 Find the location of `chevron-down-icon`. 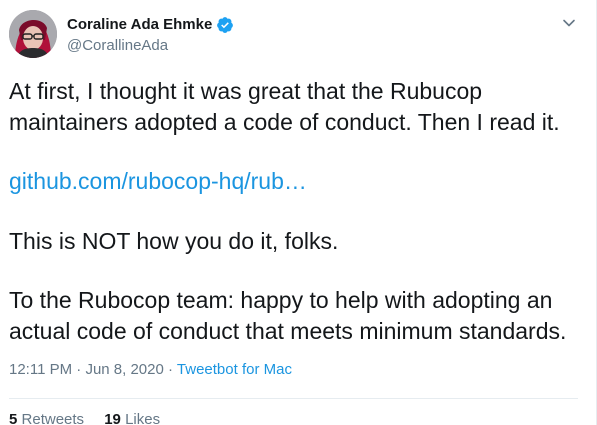

chevron-down-icon is located at coordinates (569, 23).